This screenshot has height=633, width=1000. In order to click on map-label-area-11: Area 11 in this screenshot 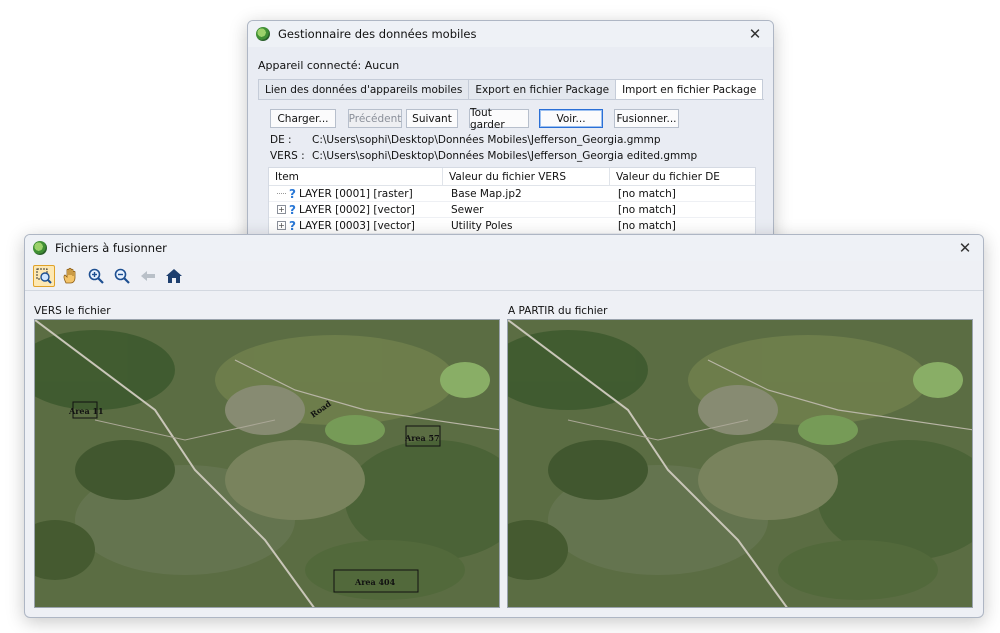, I will do `click(86, 411)`.